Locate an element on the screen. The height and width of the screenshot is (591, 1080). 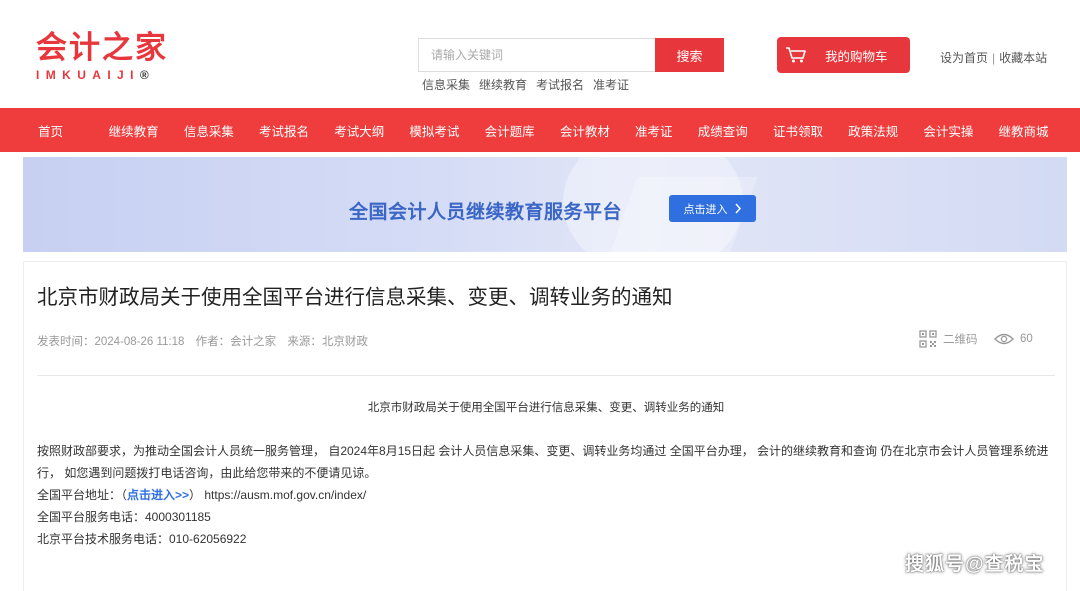
bookmark-link: 收藏本站 is located at coordinates (1023, 58).